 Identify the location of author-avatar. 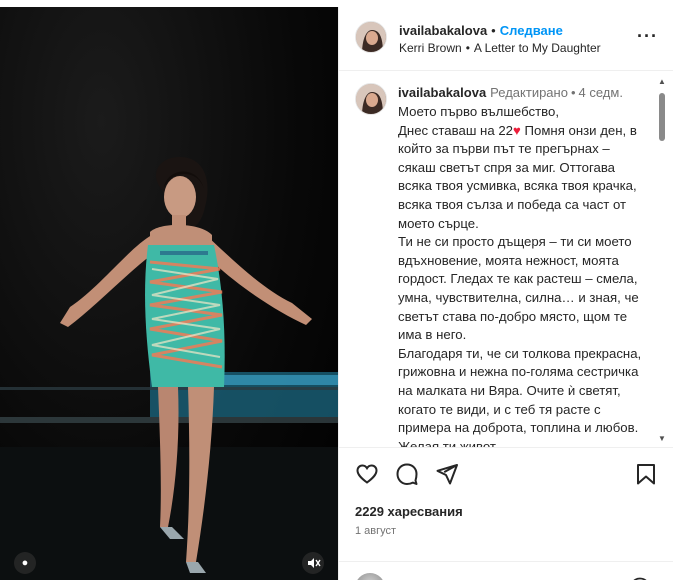
(371, 37).